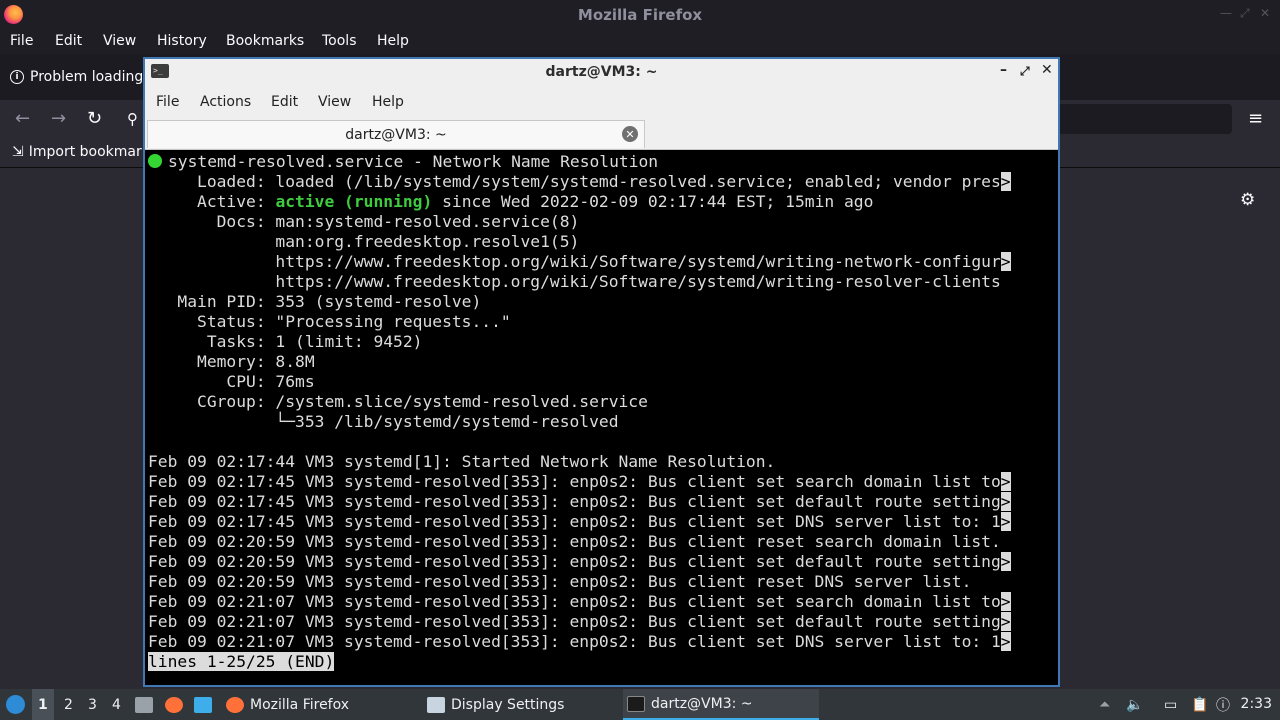 The height and width of the screenshot is (720, 1280). I want to click on task-terminal-label: dartz@VM3: ~, so click(702, 703).